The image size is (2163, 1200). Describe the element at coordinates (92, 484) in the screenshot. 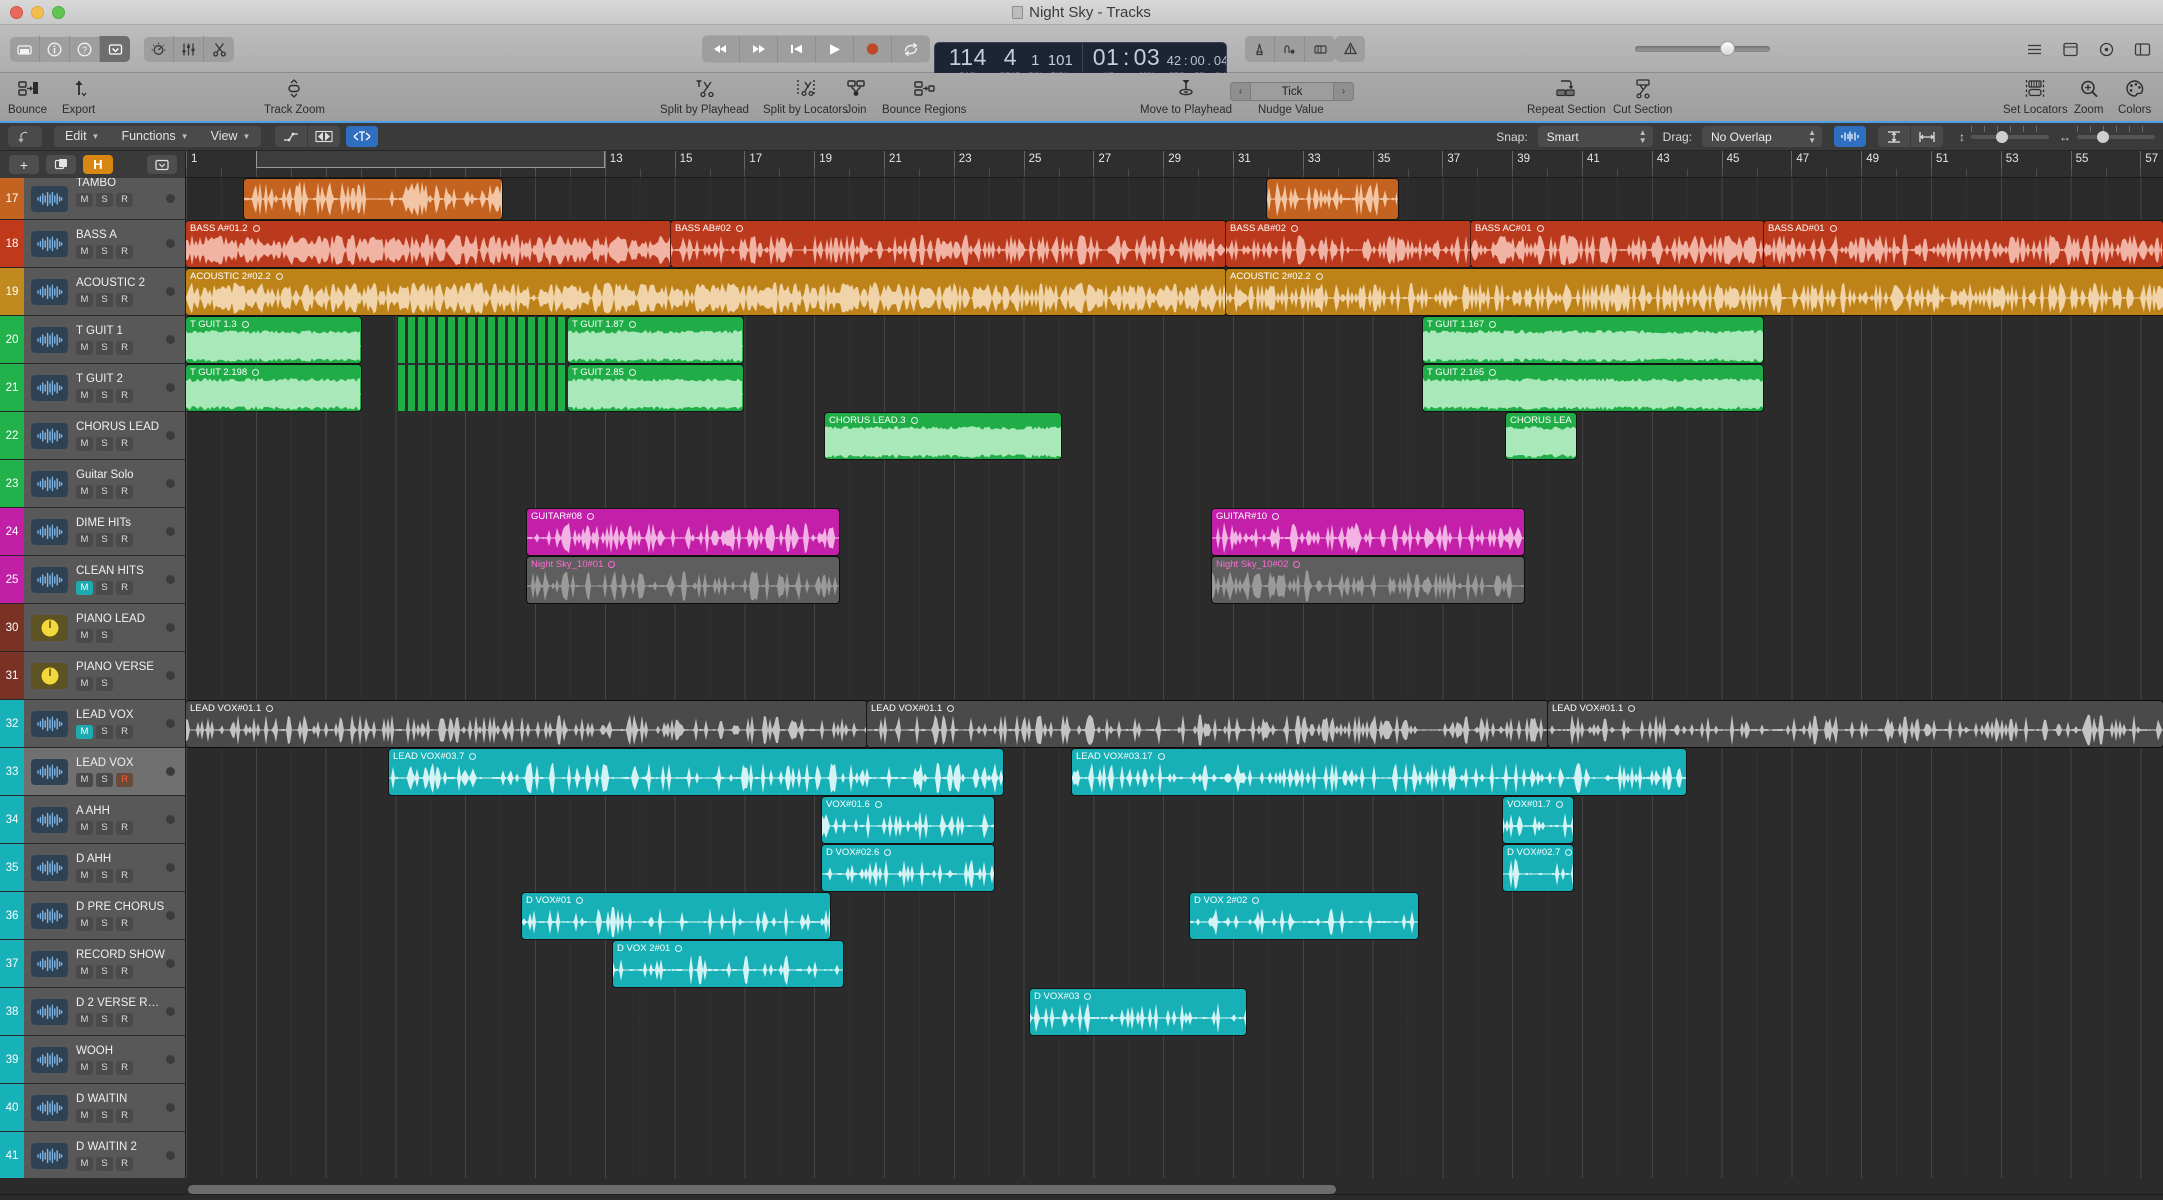

I see `track-header-23: 23 Guitar Solo M S R` at that location.